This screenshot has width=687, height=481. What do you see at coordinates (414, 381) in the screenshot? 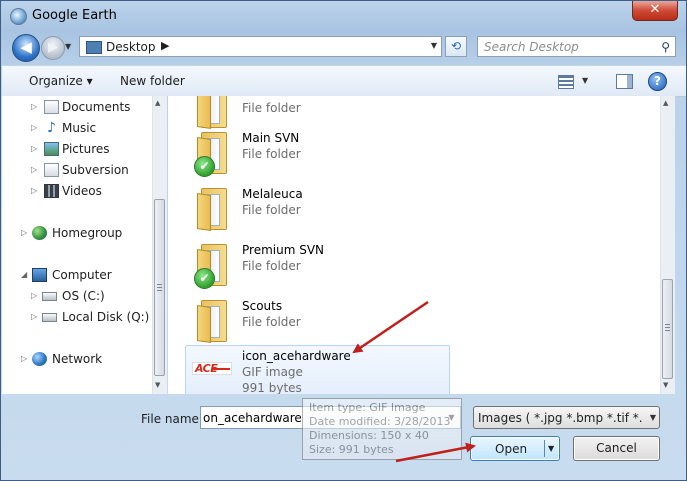
I see `annotation-overlay` at bounding box center [414, 381].